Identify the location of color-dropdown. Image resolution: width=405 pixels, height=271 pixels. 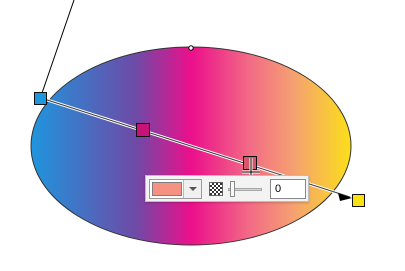
(175, 189).